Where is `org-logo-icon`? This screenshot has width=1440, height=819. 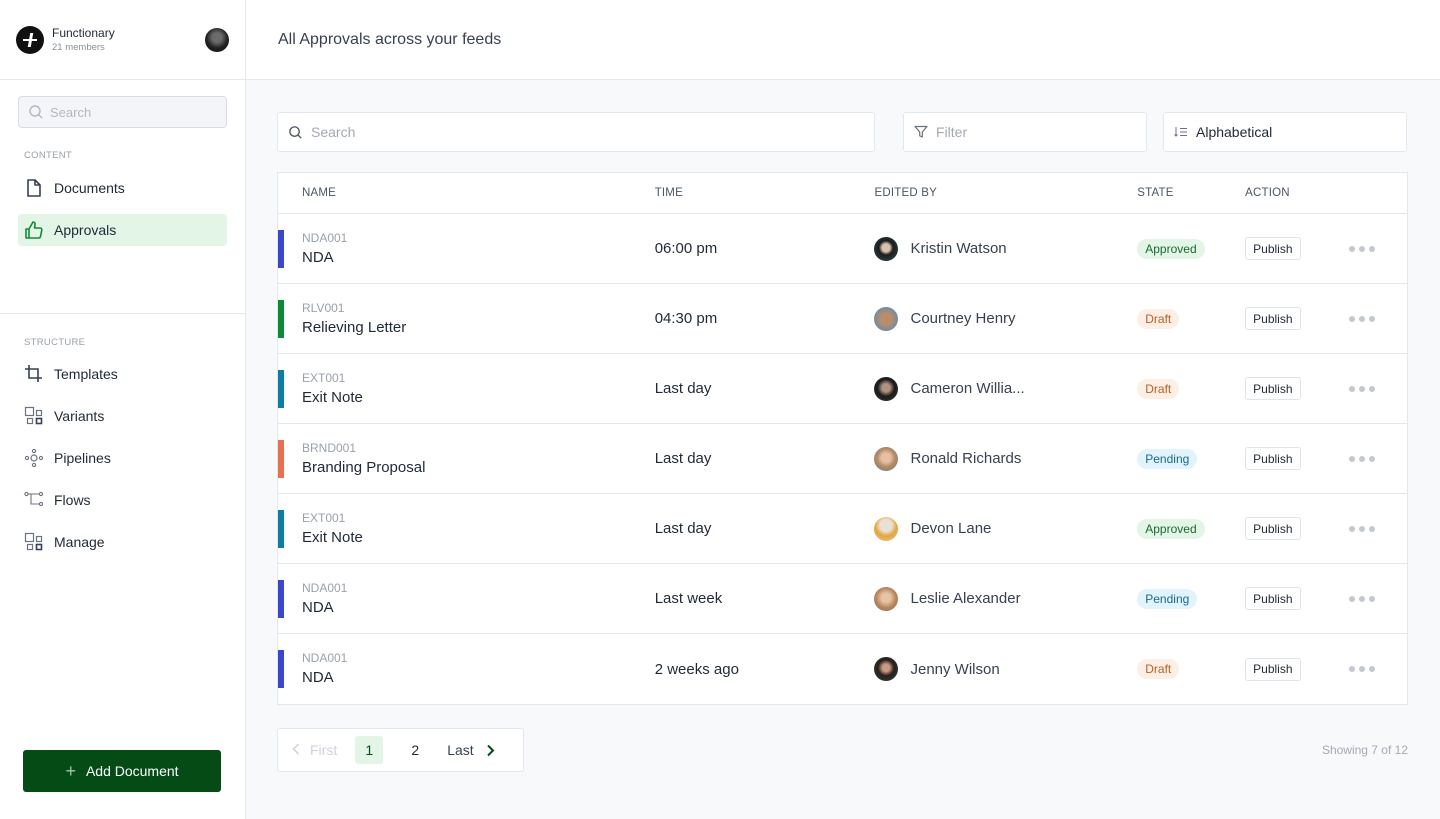
org-logo-icon is located at coordinates (30, 39).